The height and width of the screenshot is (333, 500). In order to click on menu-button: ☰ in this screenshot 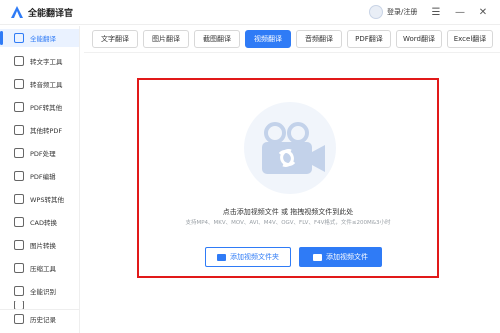, I will do `click(436, 12)`.